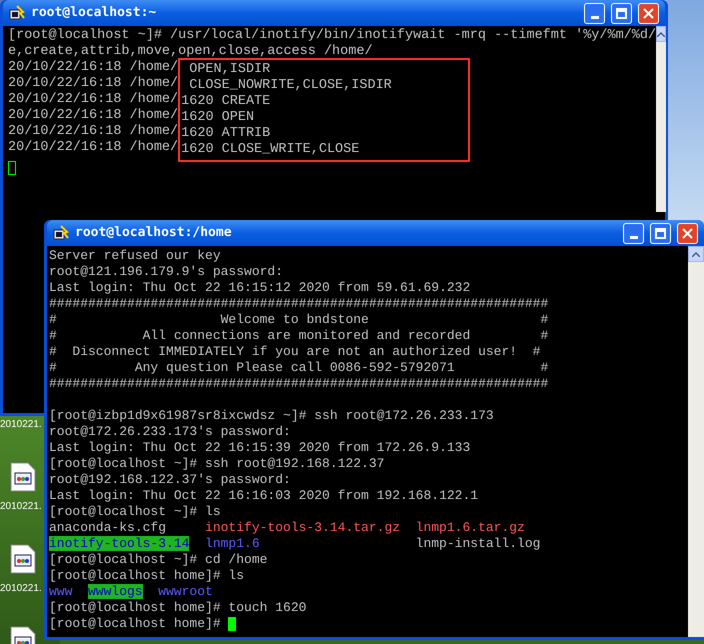 The image size is (704, 644). Describe the element at coordinates (135, 512) in the screenshot. I see `terminal-text: [root@localhost ~]# ls` at that location.